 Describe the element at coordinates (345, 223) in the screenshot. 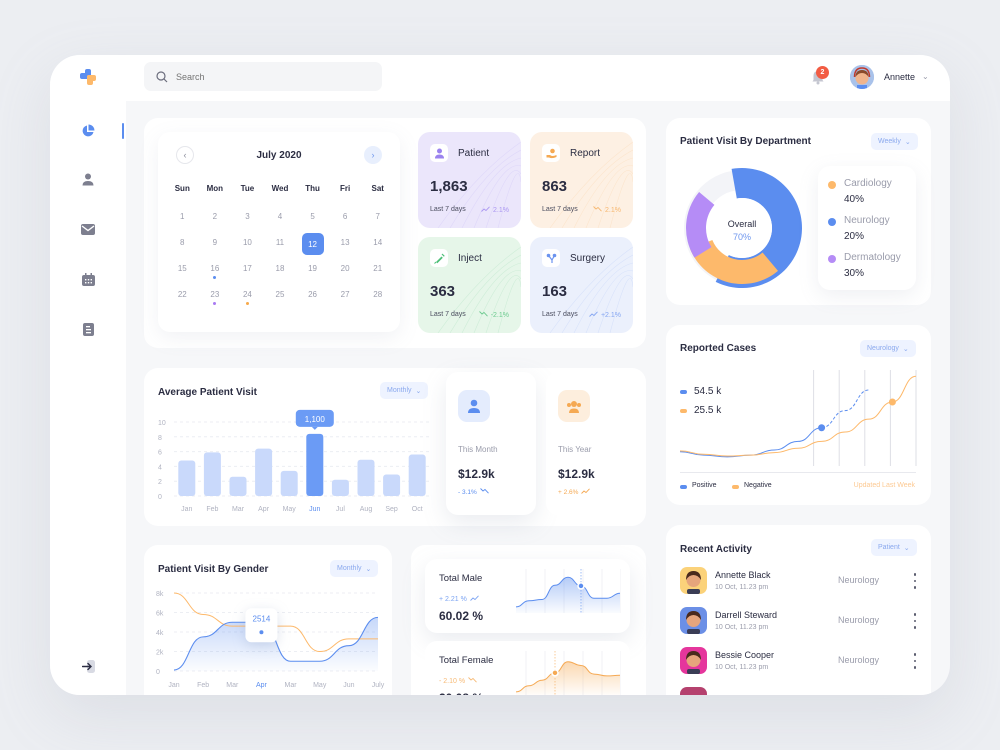

I see `calendar-day: 6` at that location.